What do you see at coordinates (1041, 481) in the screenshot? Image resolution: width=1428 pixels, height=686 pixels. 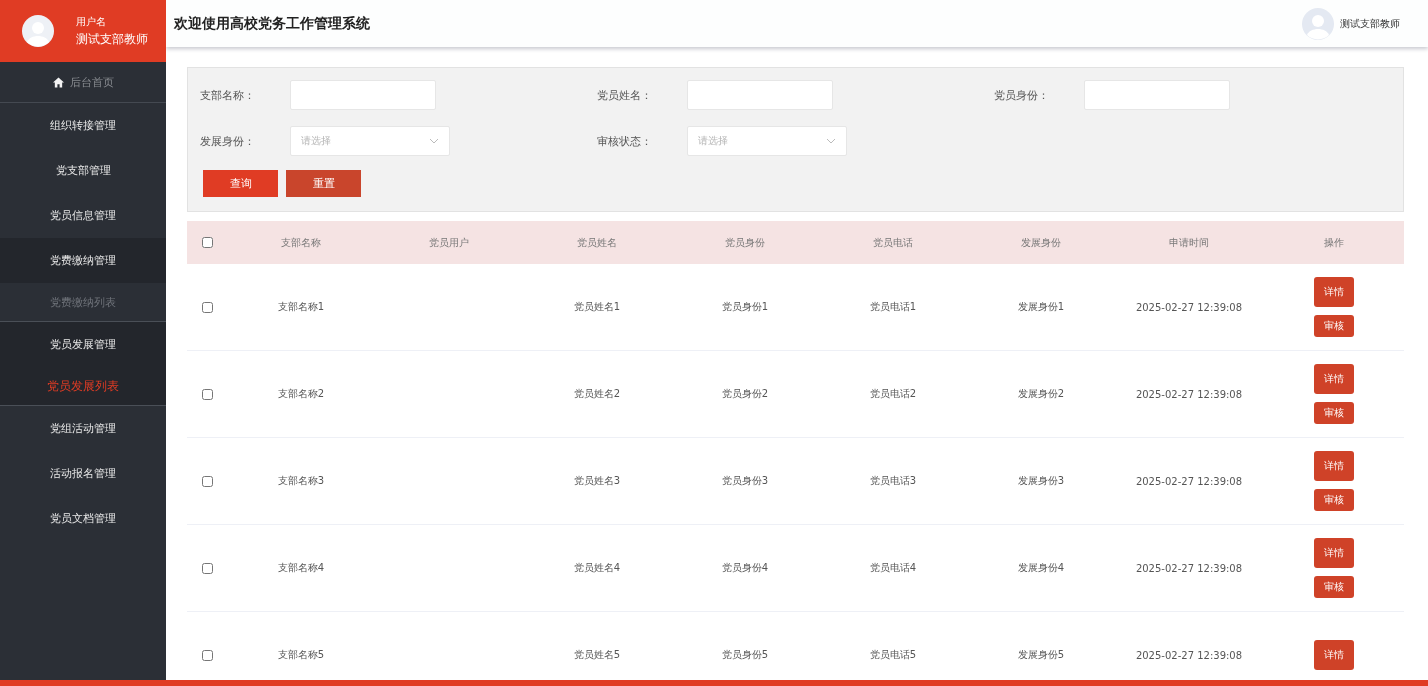 I see `table-cell: 发展身份3` at bounding box center [1041, 481].